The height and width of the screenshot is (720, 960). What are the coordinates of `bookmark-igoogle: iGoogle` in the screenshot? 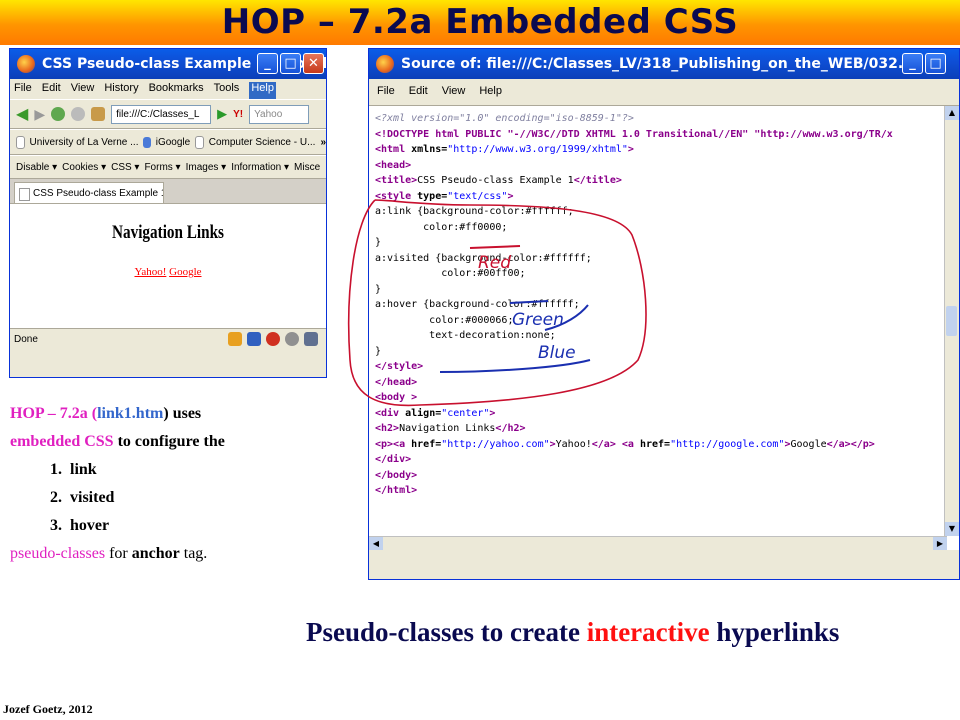 It's located at (173, 142).